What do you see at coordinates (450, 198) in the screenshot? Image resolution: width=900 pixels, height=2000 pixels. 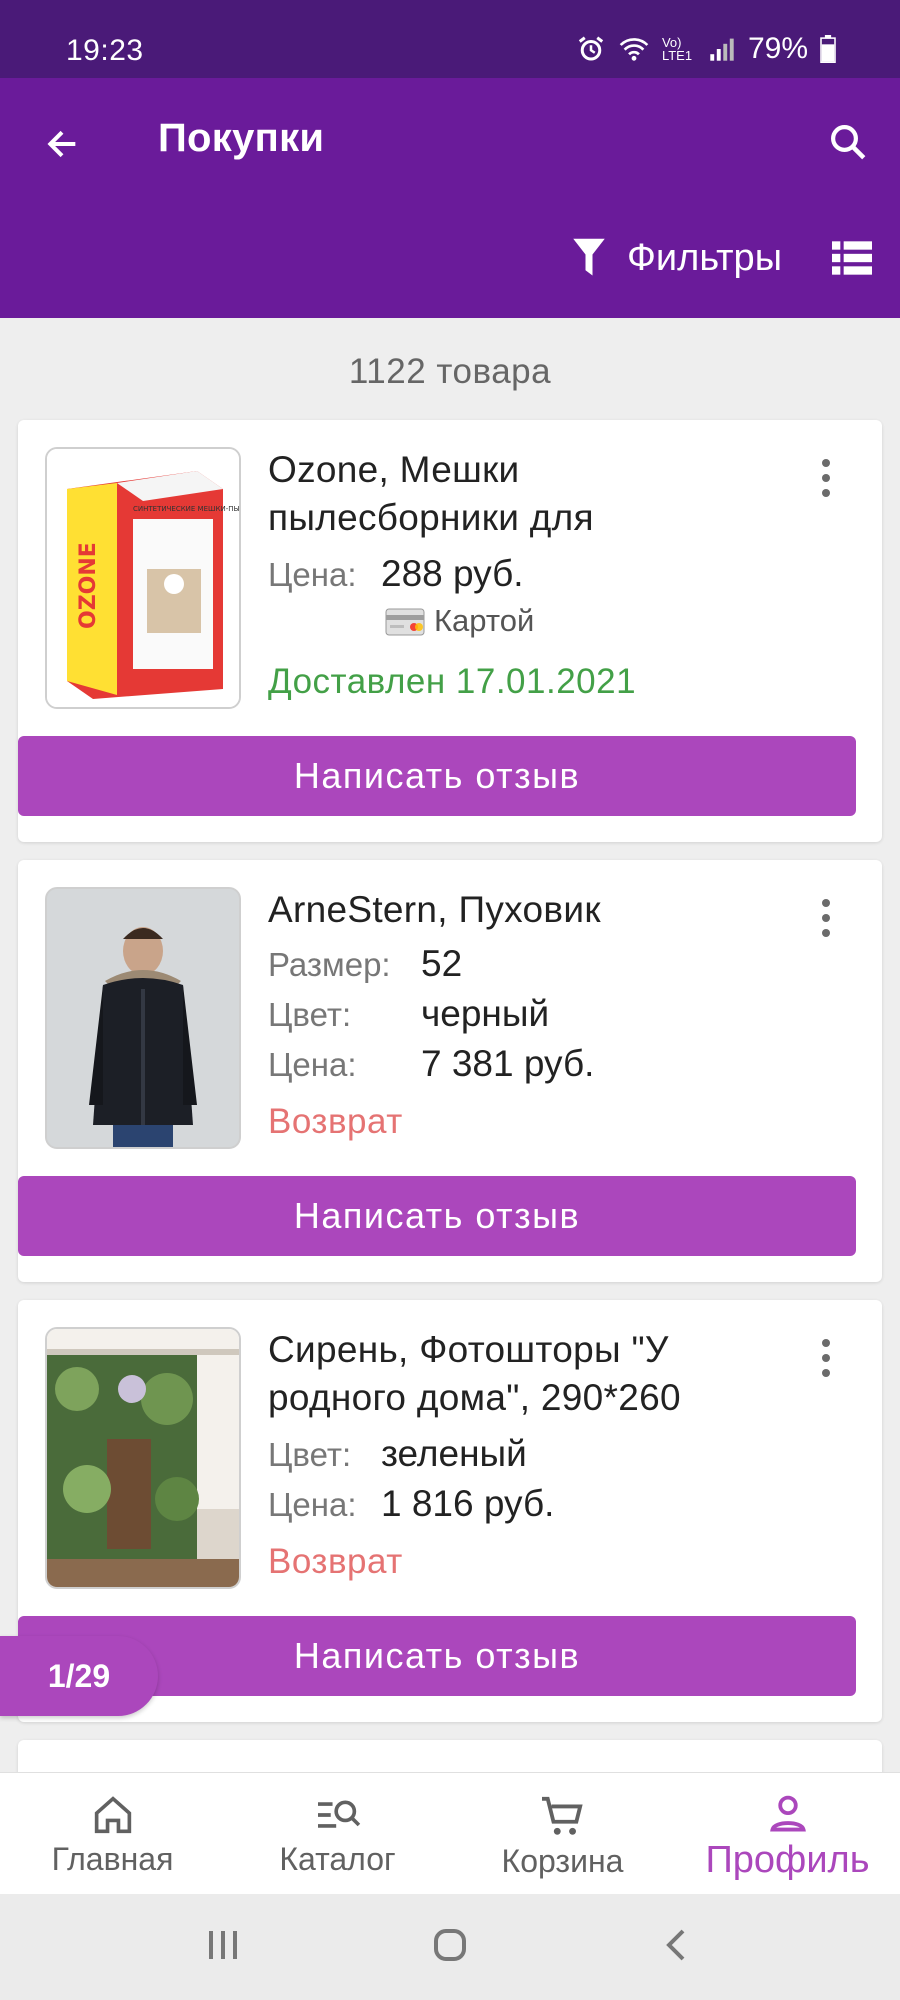 I see `app-bar: Покупки Фильтры` at bounding box center [450, 198].